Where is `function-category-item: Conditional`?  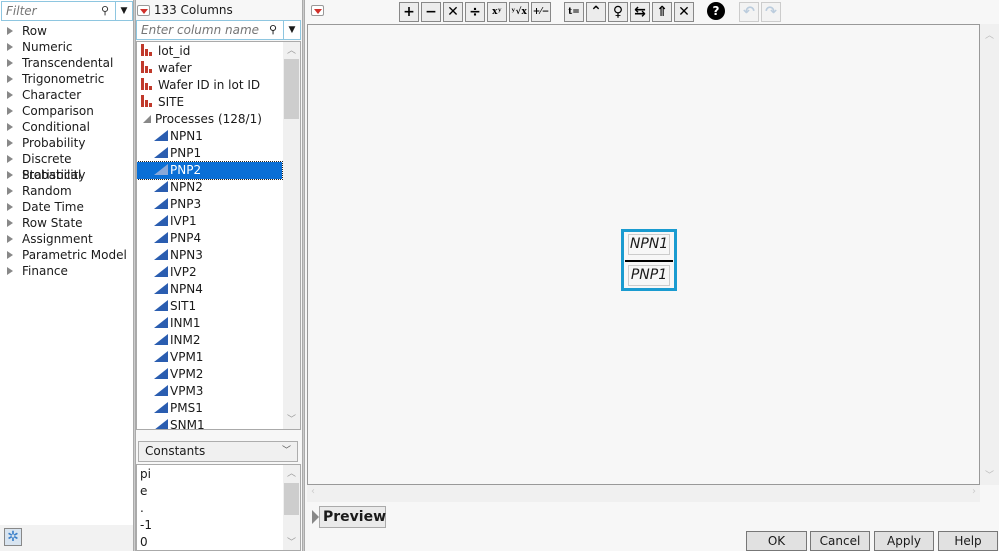
function-category-item: Conditional is located at coordinates (66, 127).